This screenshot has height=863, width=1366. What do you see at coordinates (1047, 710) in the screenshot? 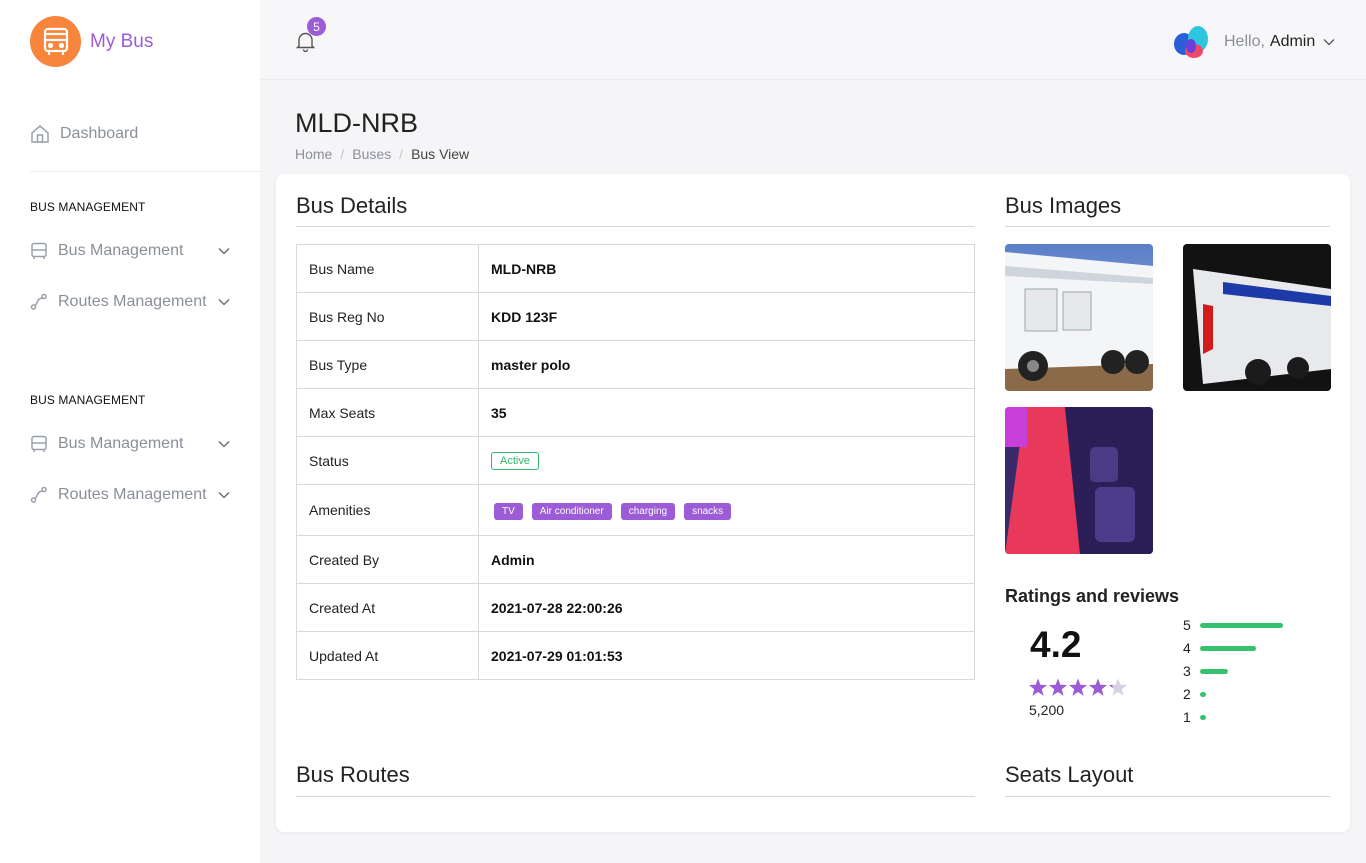
I see `review-count: 5,200` at bounding box center [1047, 710].